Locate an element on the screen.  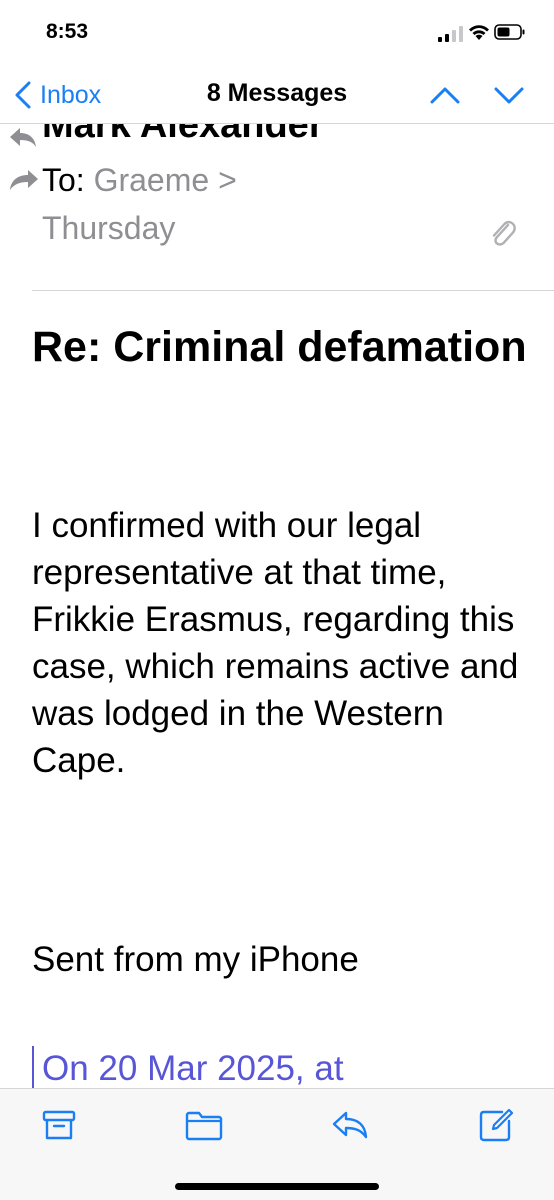
recipient-name: Graeme > is located at coordinates (165, 180).